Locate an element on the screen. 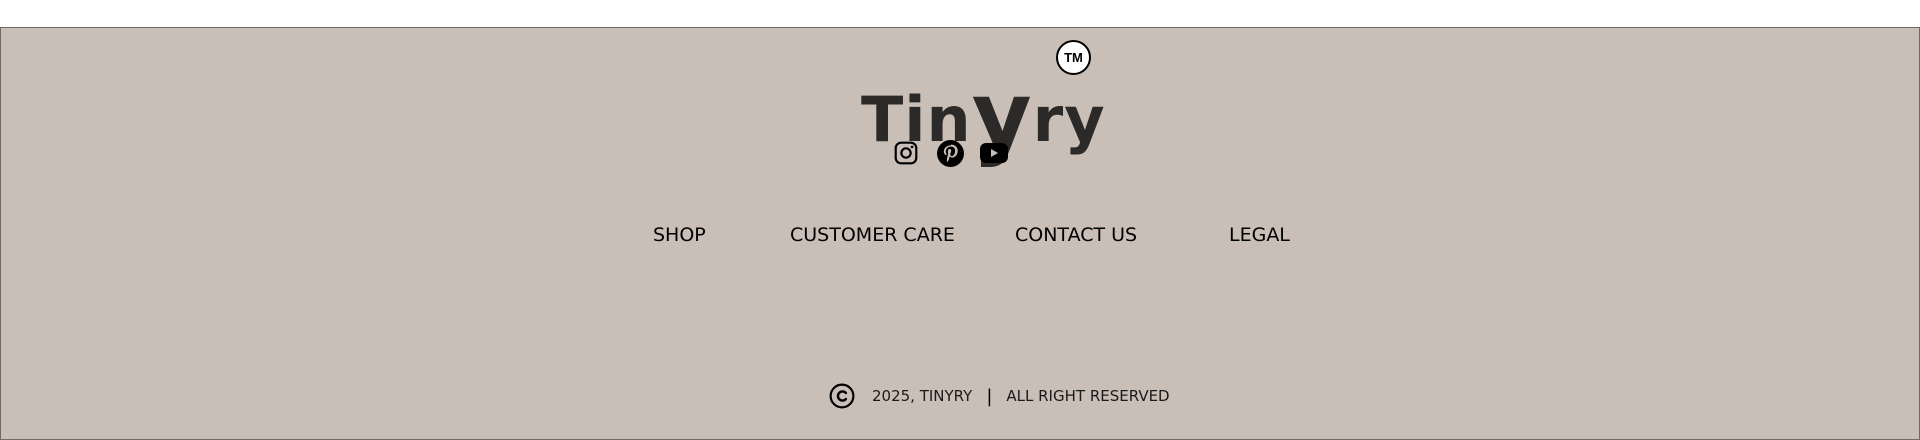 The image size is (1920, 440). nav-legal: LEGAL is located at coordinates (1259, 235).